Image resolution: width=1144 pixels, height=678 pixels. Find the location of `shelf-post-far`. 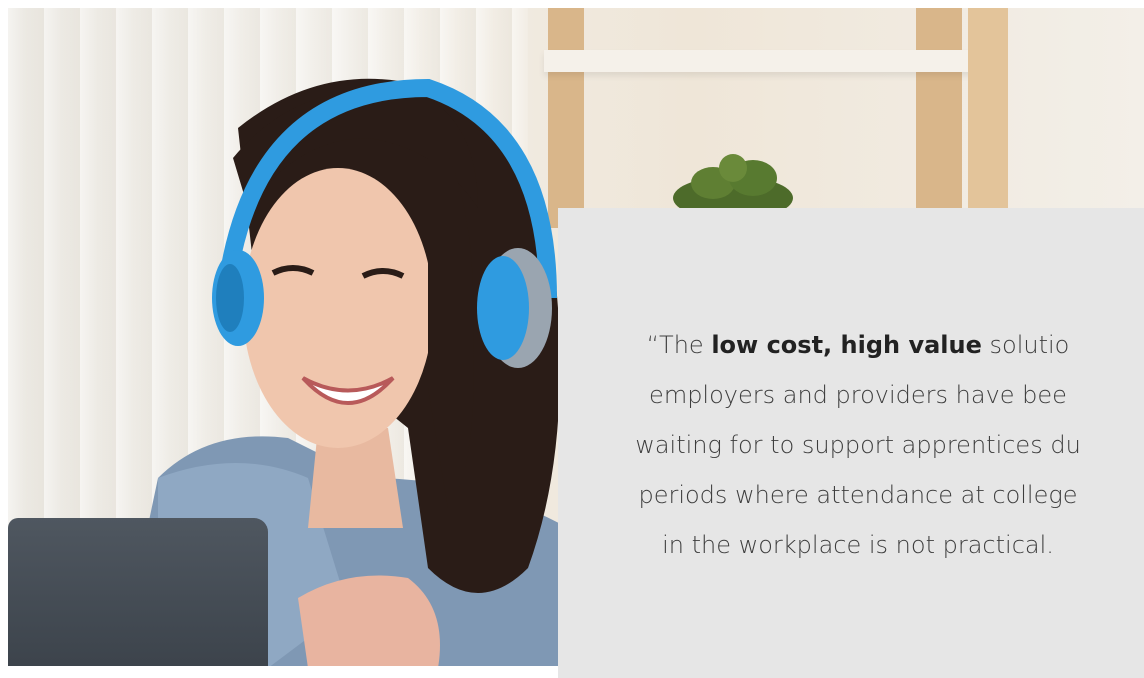

shelf-post-far is located at coordinates (988, 118).